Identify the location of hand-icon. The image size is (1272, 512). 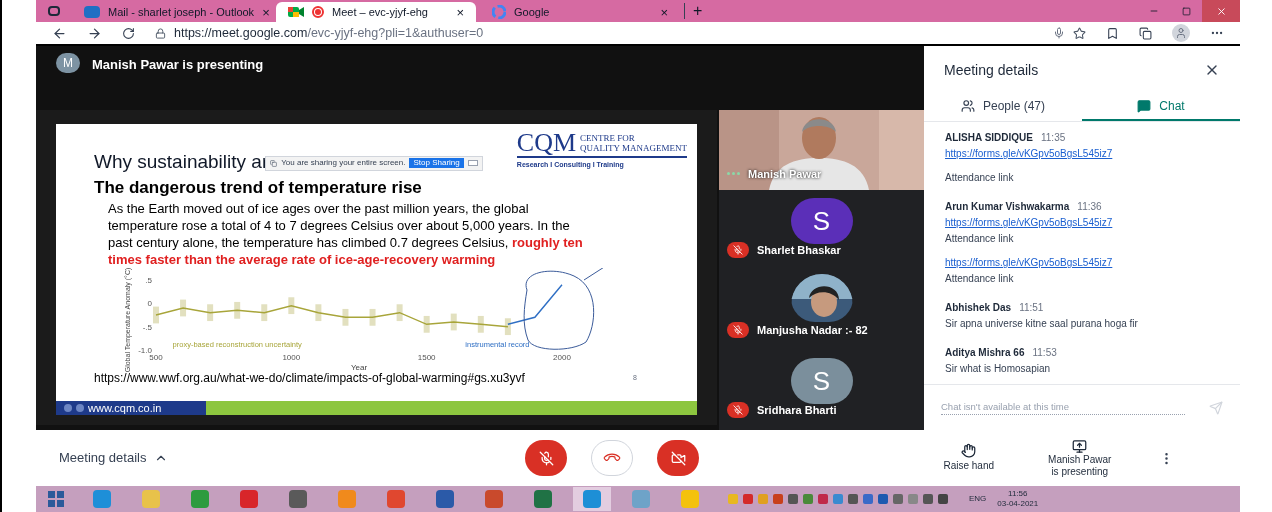
(969, 450).